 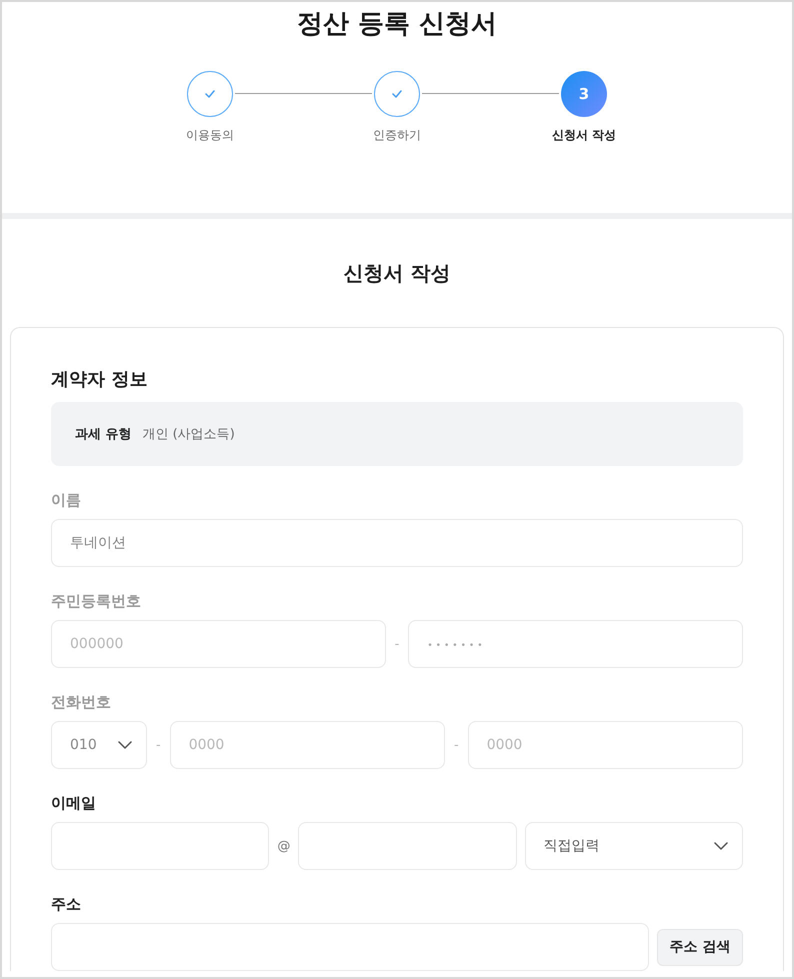 I want to click on section-heading: 계약자 정보, so click(x=99, y=380).